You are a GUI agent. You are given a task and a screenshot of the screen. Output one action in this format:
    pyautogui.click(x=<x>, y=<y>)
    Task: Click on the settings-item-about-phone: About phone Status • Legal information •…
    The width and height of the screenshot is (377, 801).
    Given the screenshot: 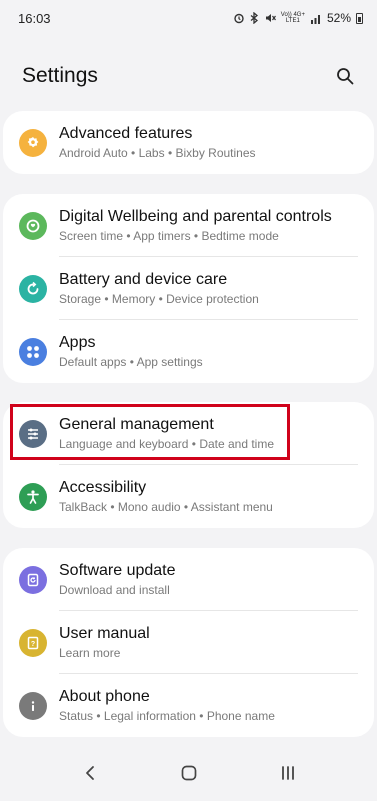 What is the action you would take?
    pyautogui.click(x=188, y=705)
    